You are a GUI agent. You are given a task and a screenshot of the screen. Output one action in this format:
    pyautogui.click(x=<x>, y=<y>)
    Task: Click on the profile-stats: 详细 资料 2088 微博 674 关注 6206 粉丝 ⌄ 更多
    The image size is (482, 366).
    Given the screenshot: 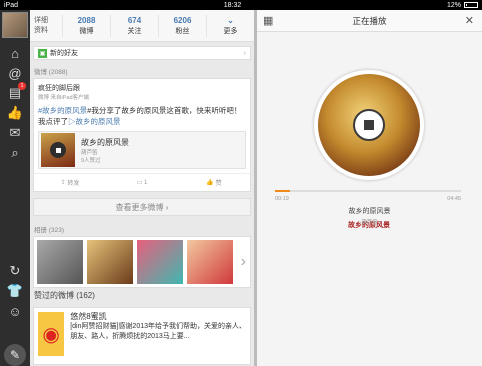 What is the action you would take?
    pyautogui.click(x=142, y=26)
    